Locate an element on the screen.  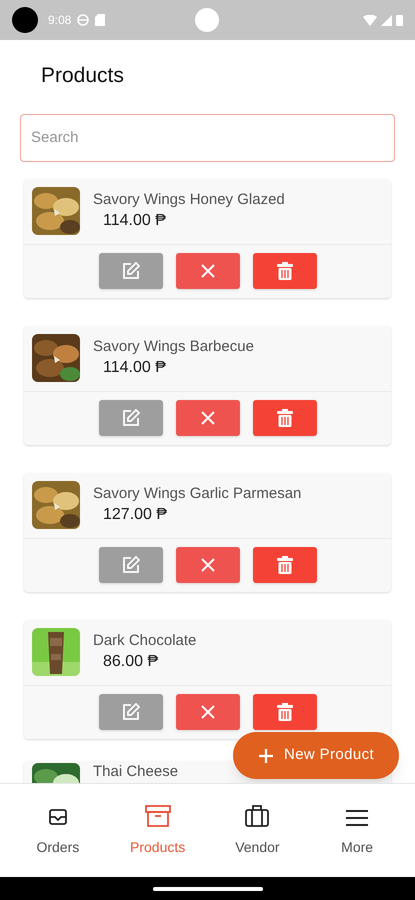
search-field: Search is located at coordinates (207, 138).